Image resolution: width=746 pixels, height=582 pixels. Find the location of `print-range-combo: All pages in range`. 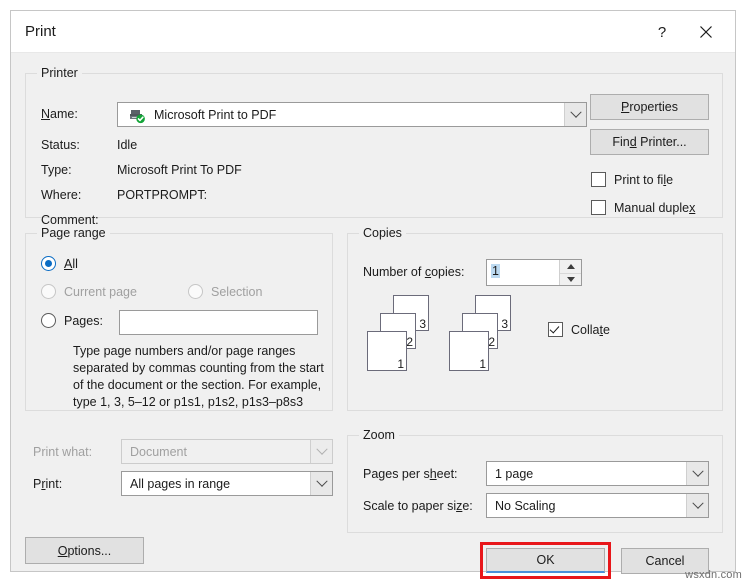

print-range-combo: All pages in range is located at coordinates (227, 483).